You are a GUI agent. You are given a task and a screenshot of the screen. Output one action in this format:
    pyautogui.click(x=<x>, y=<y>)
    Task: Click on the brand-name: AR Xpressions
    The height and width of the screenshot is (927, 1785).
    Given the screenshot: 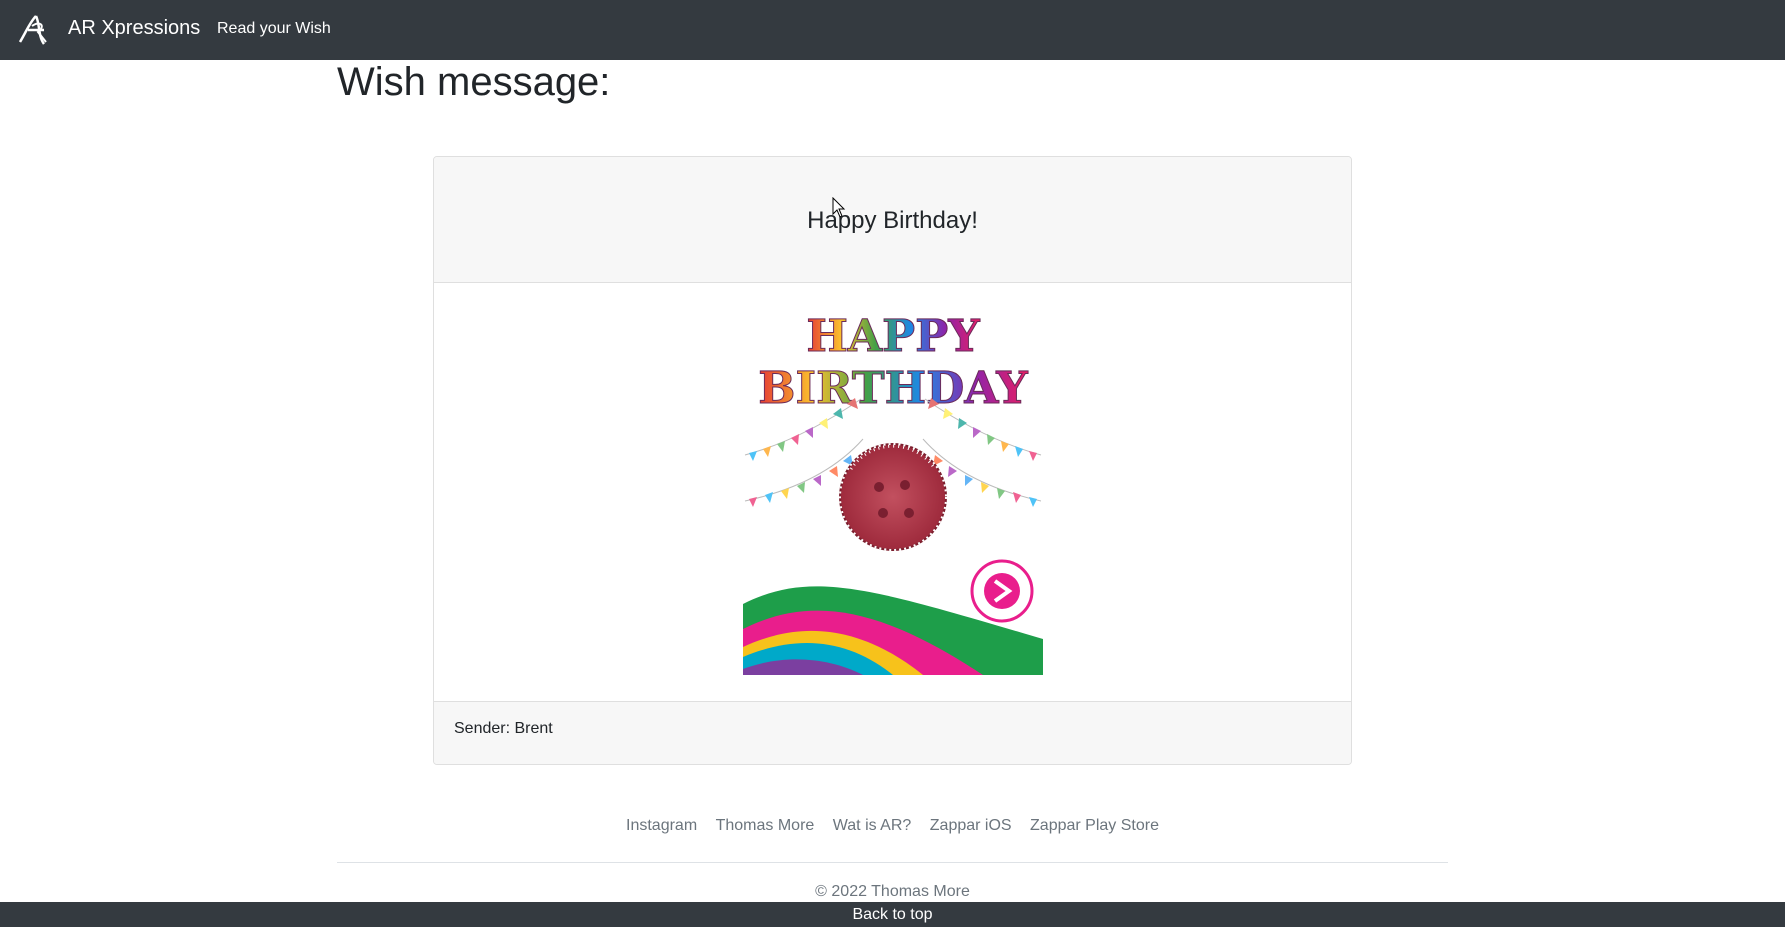 What is the action you would take?
    pyautogui.click(x=134, y=28)
    